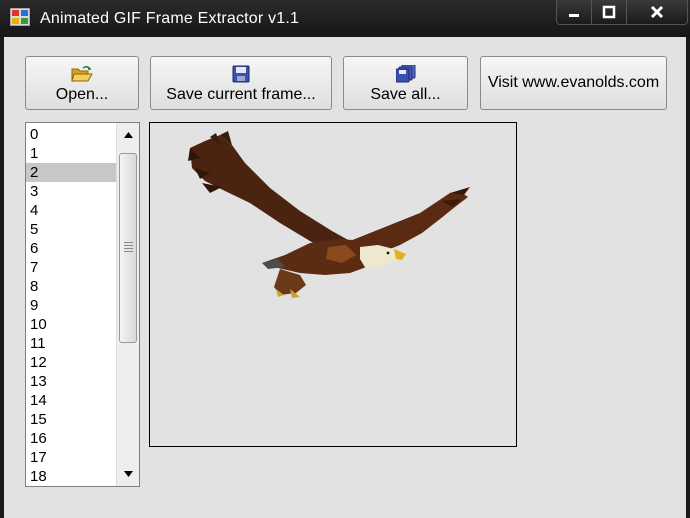  I want to click on frame-list-scrollbar, so click(127, 304).